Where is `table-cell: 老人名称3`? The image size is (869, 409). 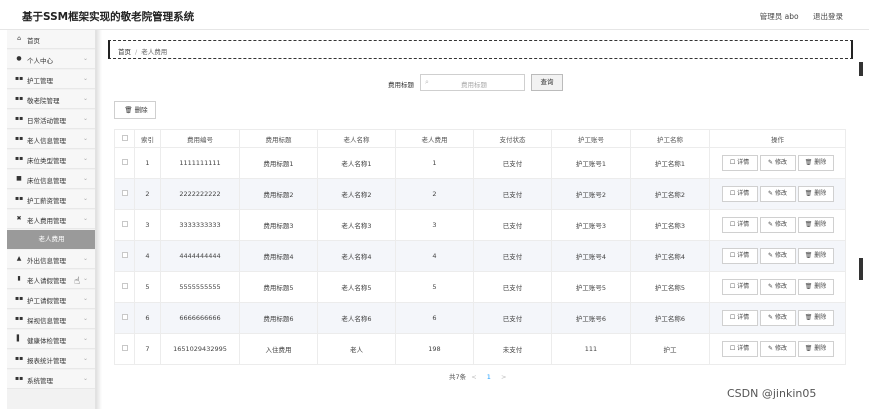
table-cell: 老人名称3 is located at coordinates (356, 225).